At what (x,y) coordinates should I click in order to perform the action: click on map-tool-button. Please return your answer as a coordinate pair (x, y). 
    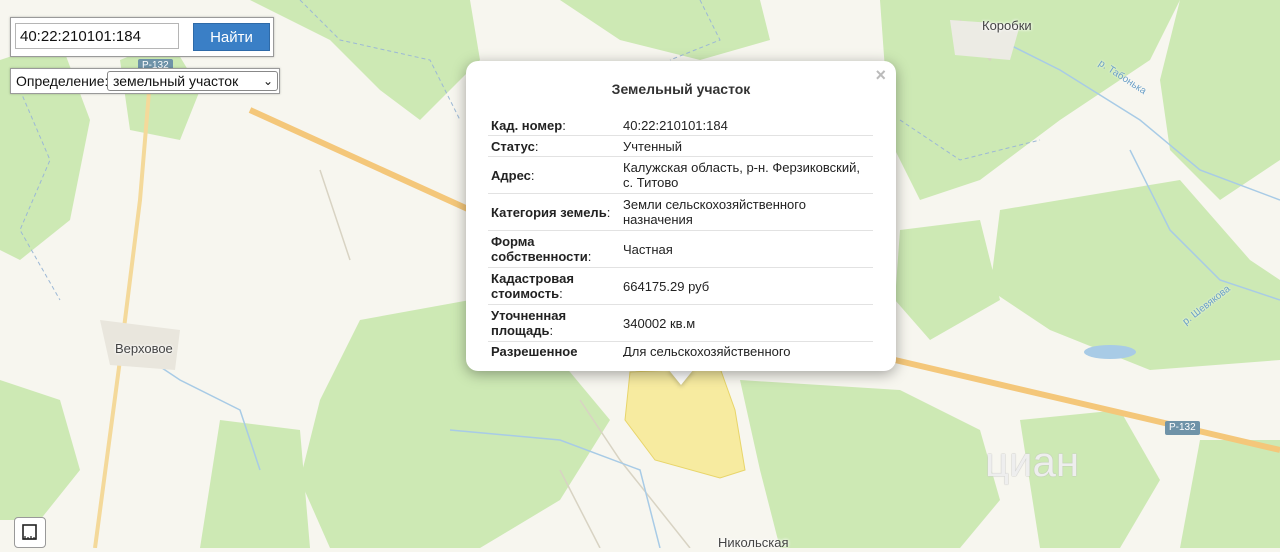
    Looking at the image, I should click on (30, 532).